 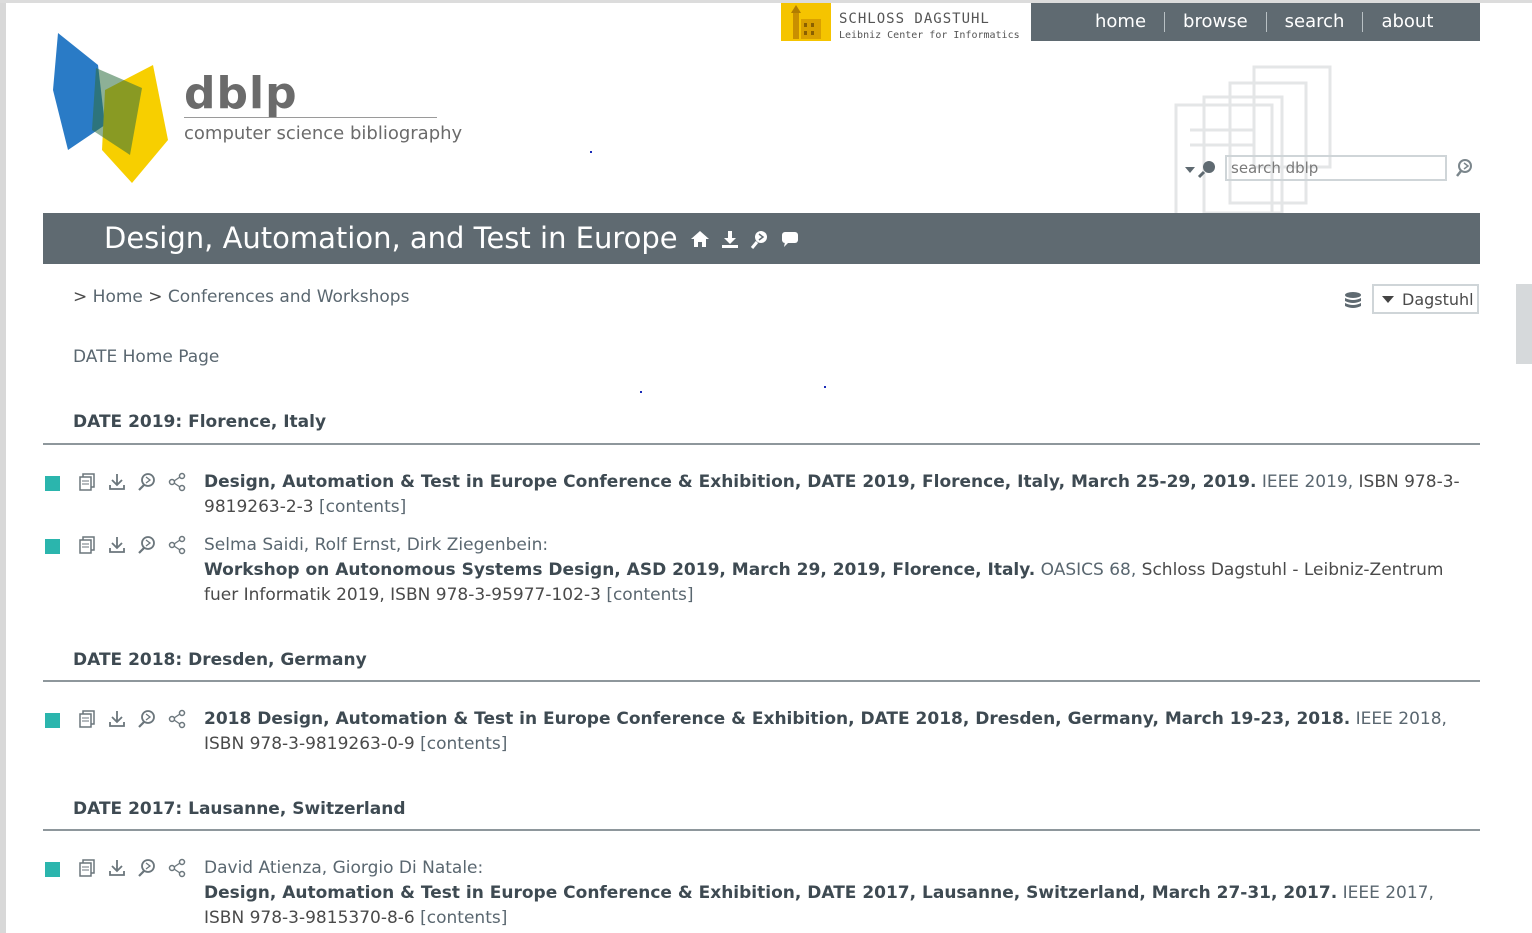 I want to click on publication-isbn: ISBN 978-3-9815370-8-6, so click(x=309, y=918).